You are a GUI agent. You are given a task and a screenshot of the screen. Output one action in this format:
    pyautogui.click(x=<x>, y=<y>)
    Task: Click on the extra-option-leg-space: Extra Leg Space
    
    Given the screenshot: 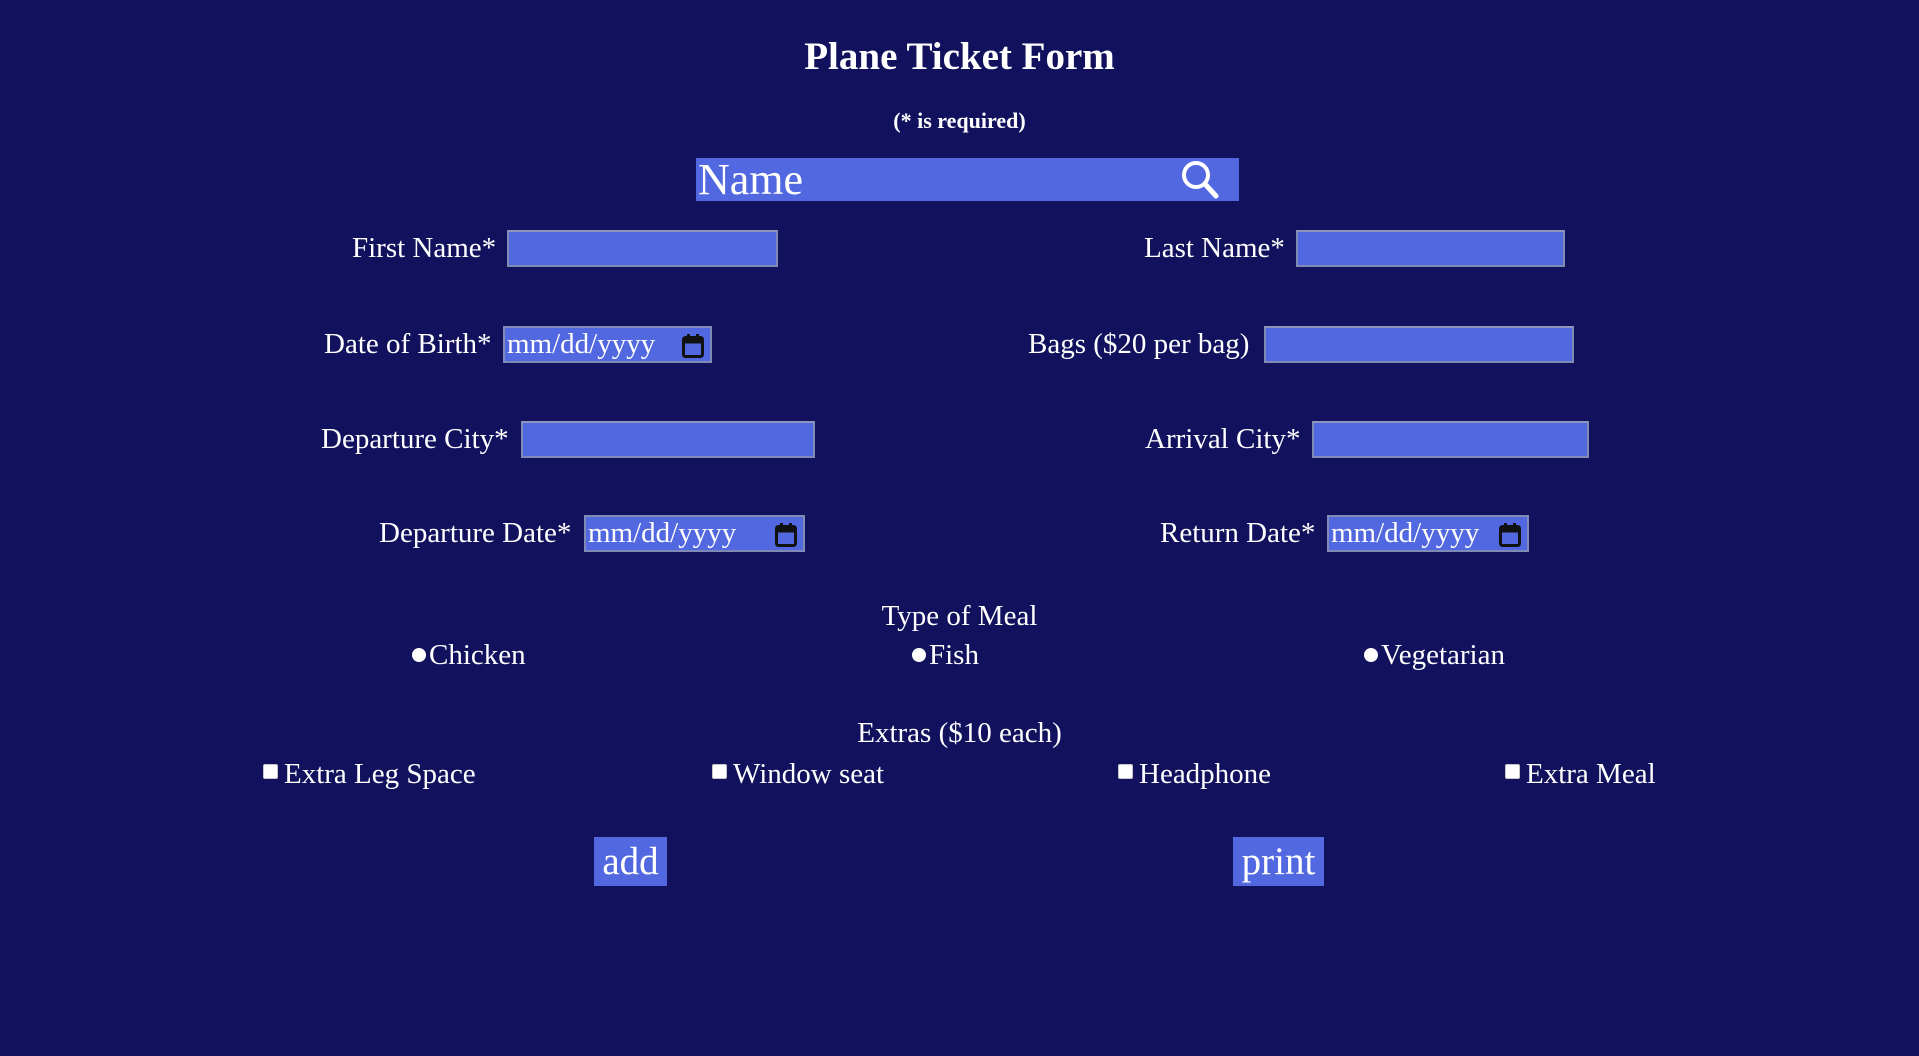 What is the action you would take?
    pyautogui.click(x=369, y=774)
    